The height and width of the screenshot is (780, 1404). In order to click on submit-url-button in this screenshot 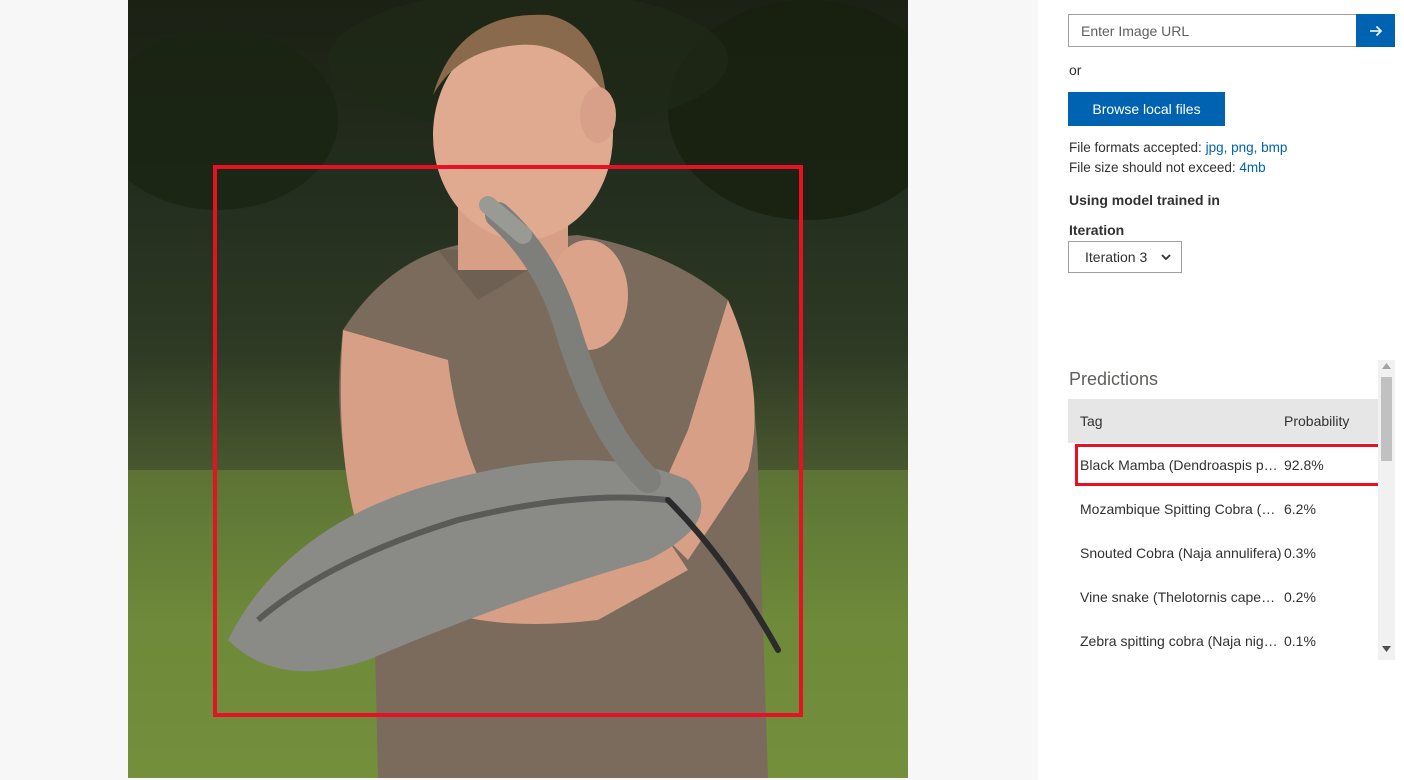, I will do `click(1375, 30)`.